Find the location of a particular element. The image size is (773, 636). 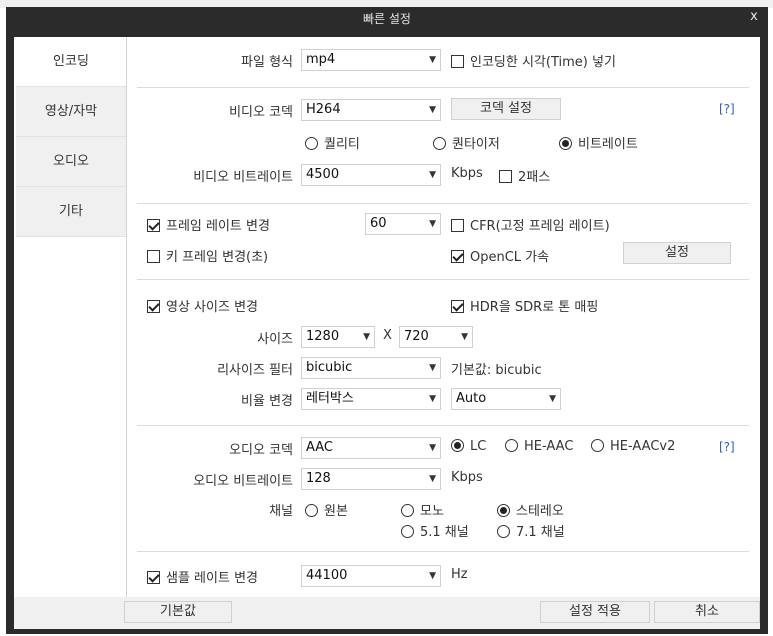

size-separator: X is located at coordinates (387, 335).